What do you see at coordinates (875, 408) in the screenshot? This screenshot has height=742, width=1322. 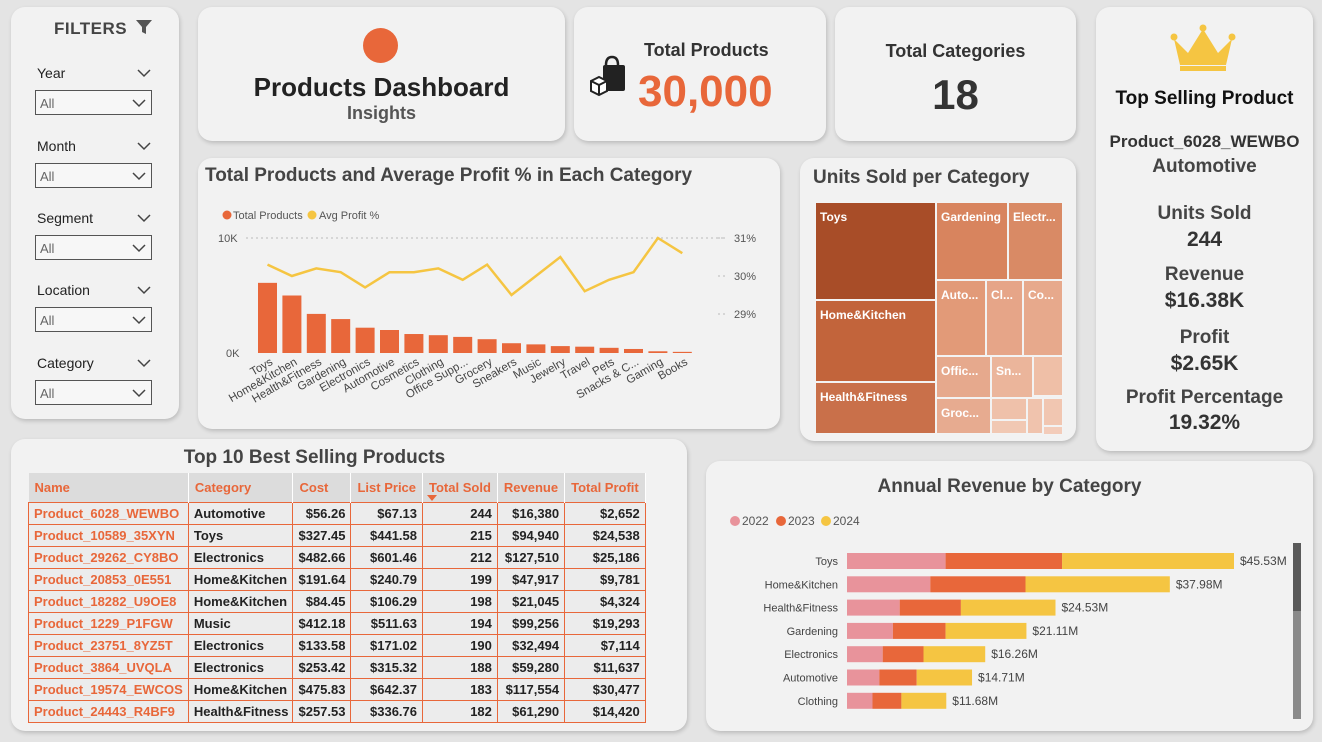 I see `treemap-cell-health-fitness: Health&Fitness` at bounding box center [875, 408].